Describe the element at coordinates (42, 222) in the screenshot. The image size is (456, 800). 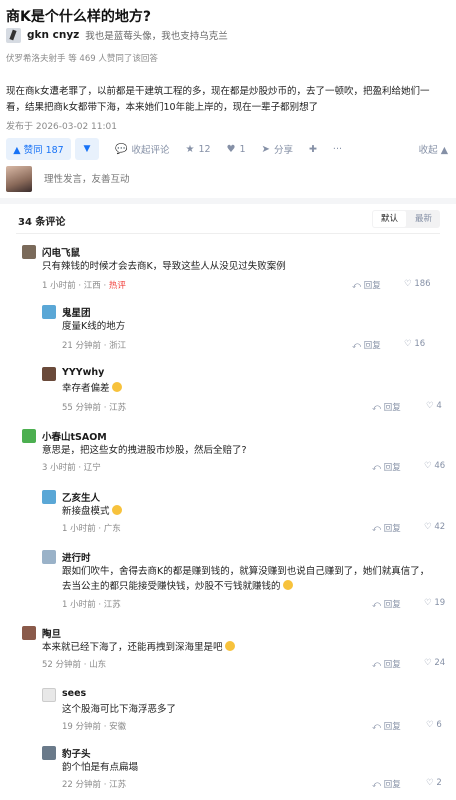
I see `comment-count: 34 条评论` at that location.